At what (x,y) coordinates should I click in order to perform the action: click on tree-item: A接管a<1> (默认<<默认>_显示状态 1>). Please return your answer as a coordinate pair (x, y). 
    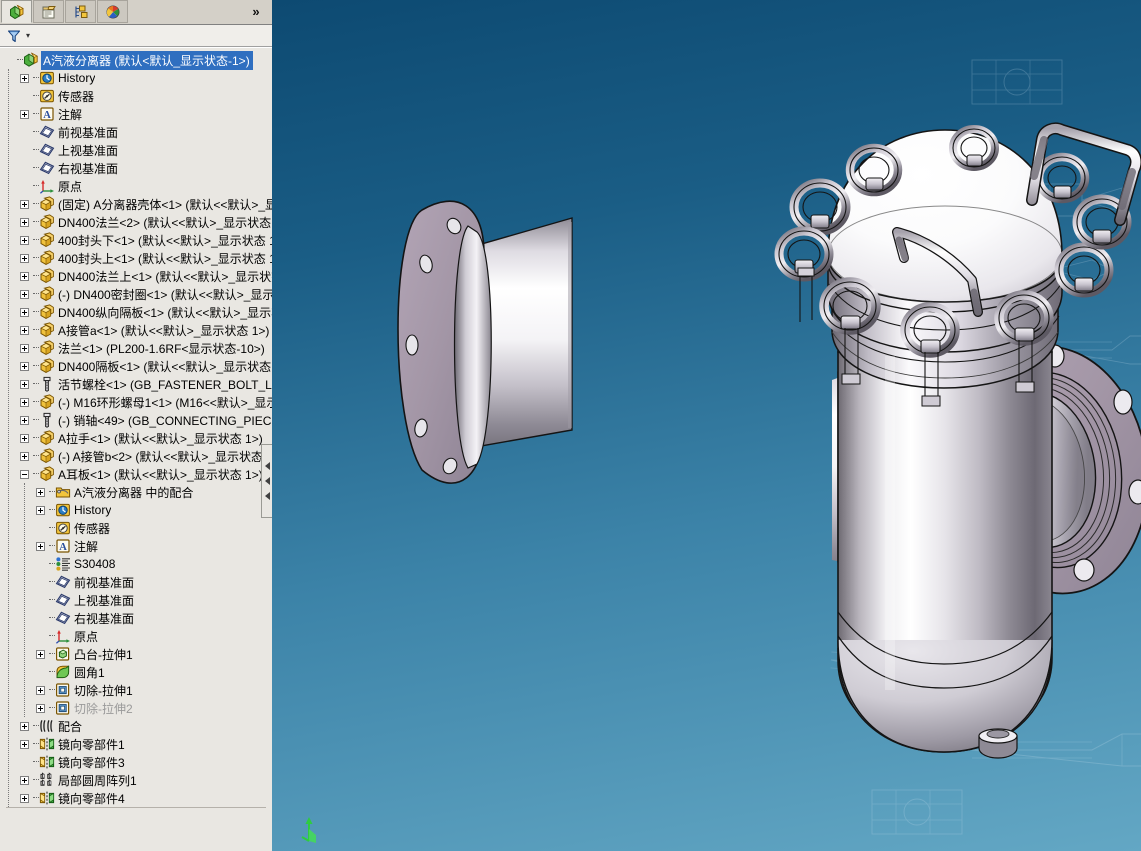
    Looking at the image, I should click on (136, 330).